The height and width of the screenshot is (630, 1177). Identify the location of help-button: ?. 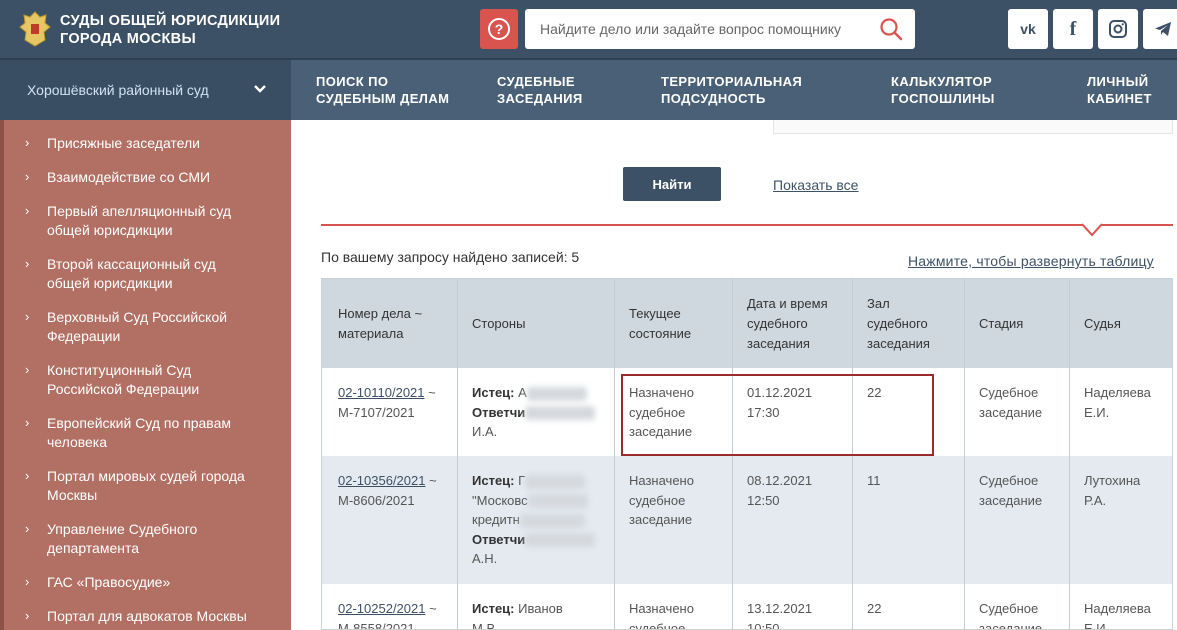
(499, 29).